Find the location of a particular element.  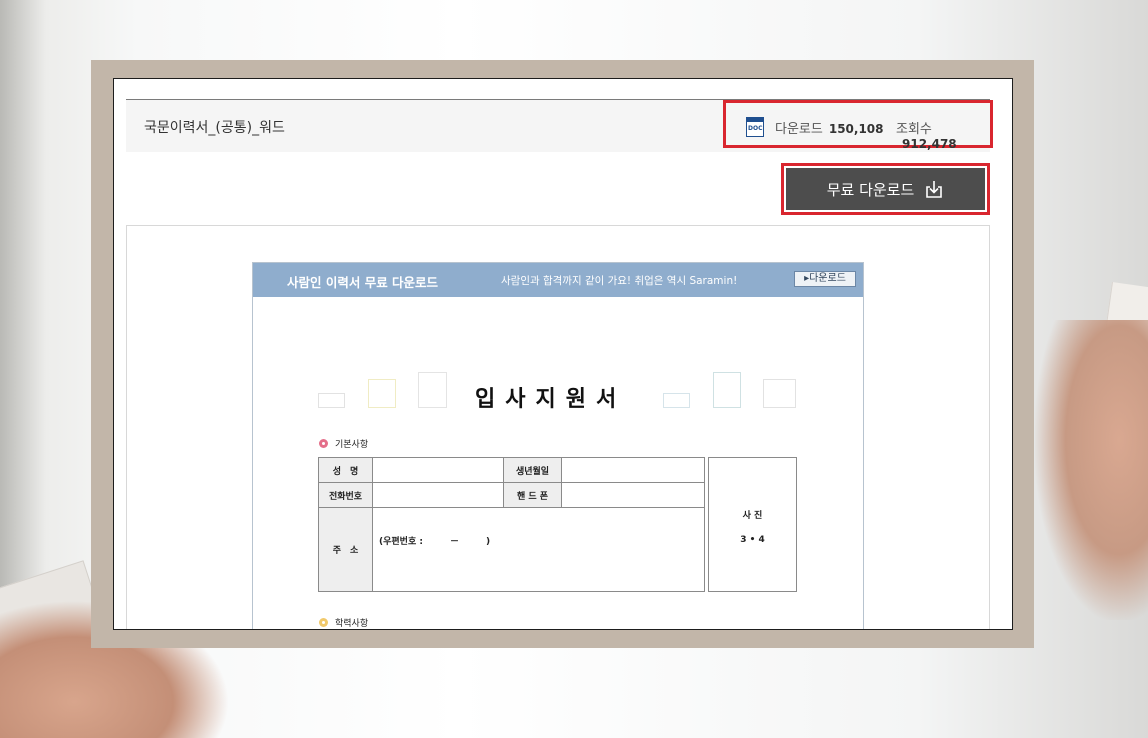

download-stat: 다운로드 150,108 is located at coordinates (829, 129).